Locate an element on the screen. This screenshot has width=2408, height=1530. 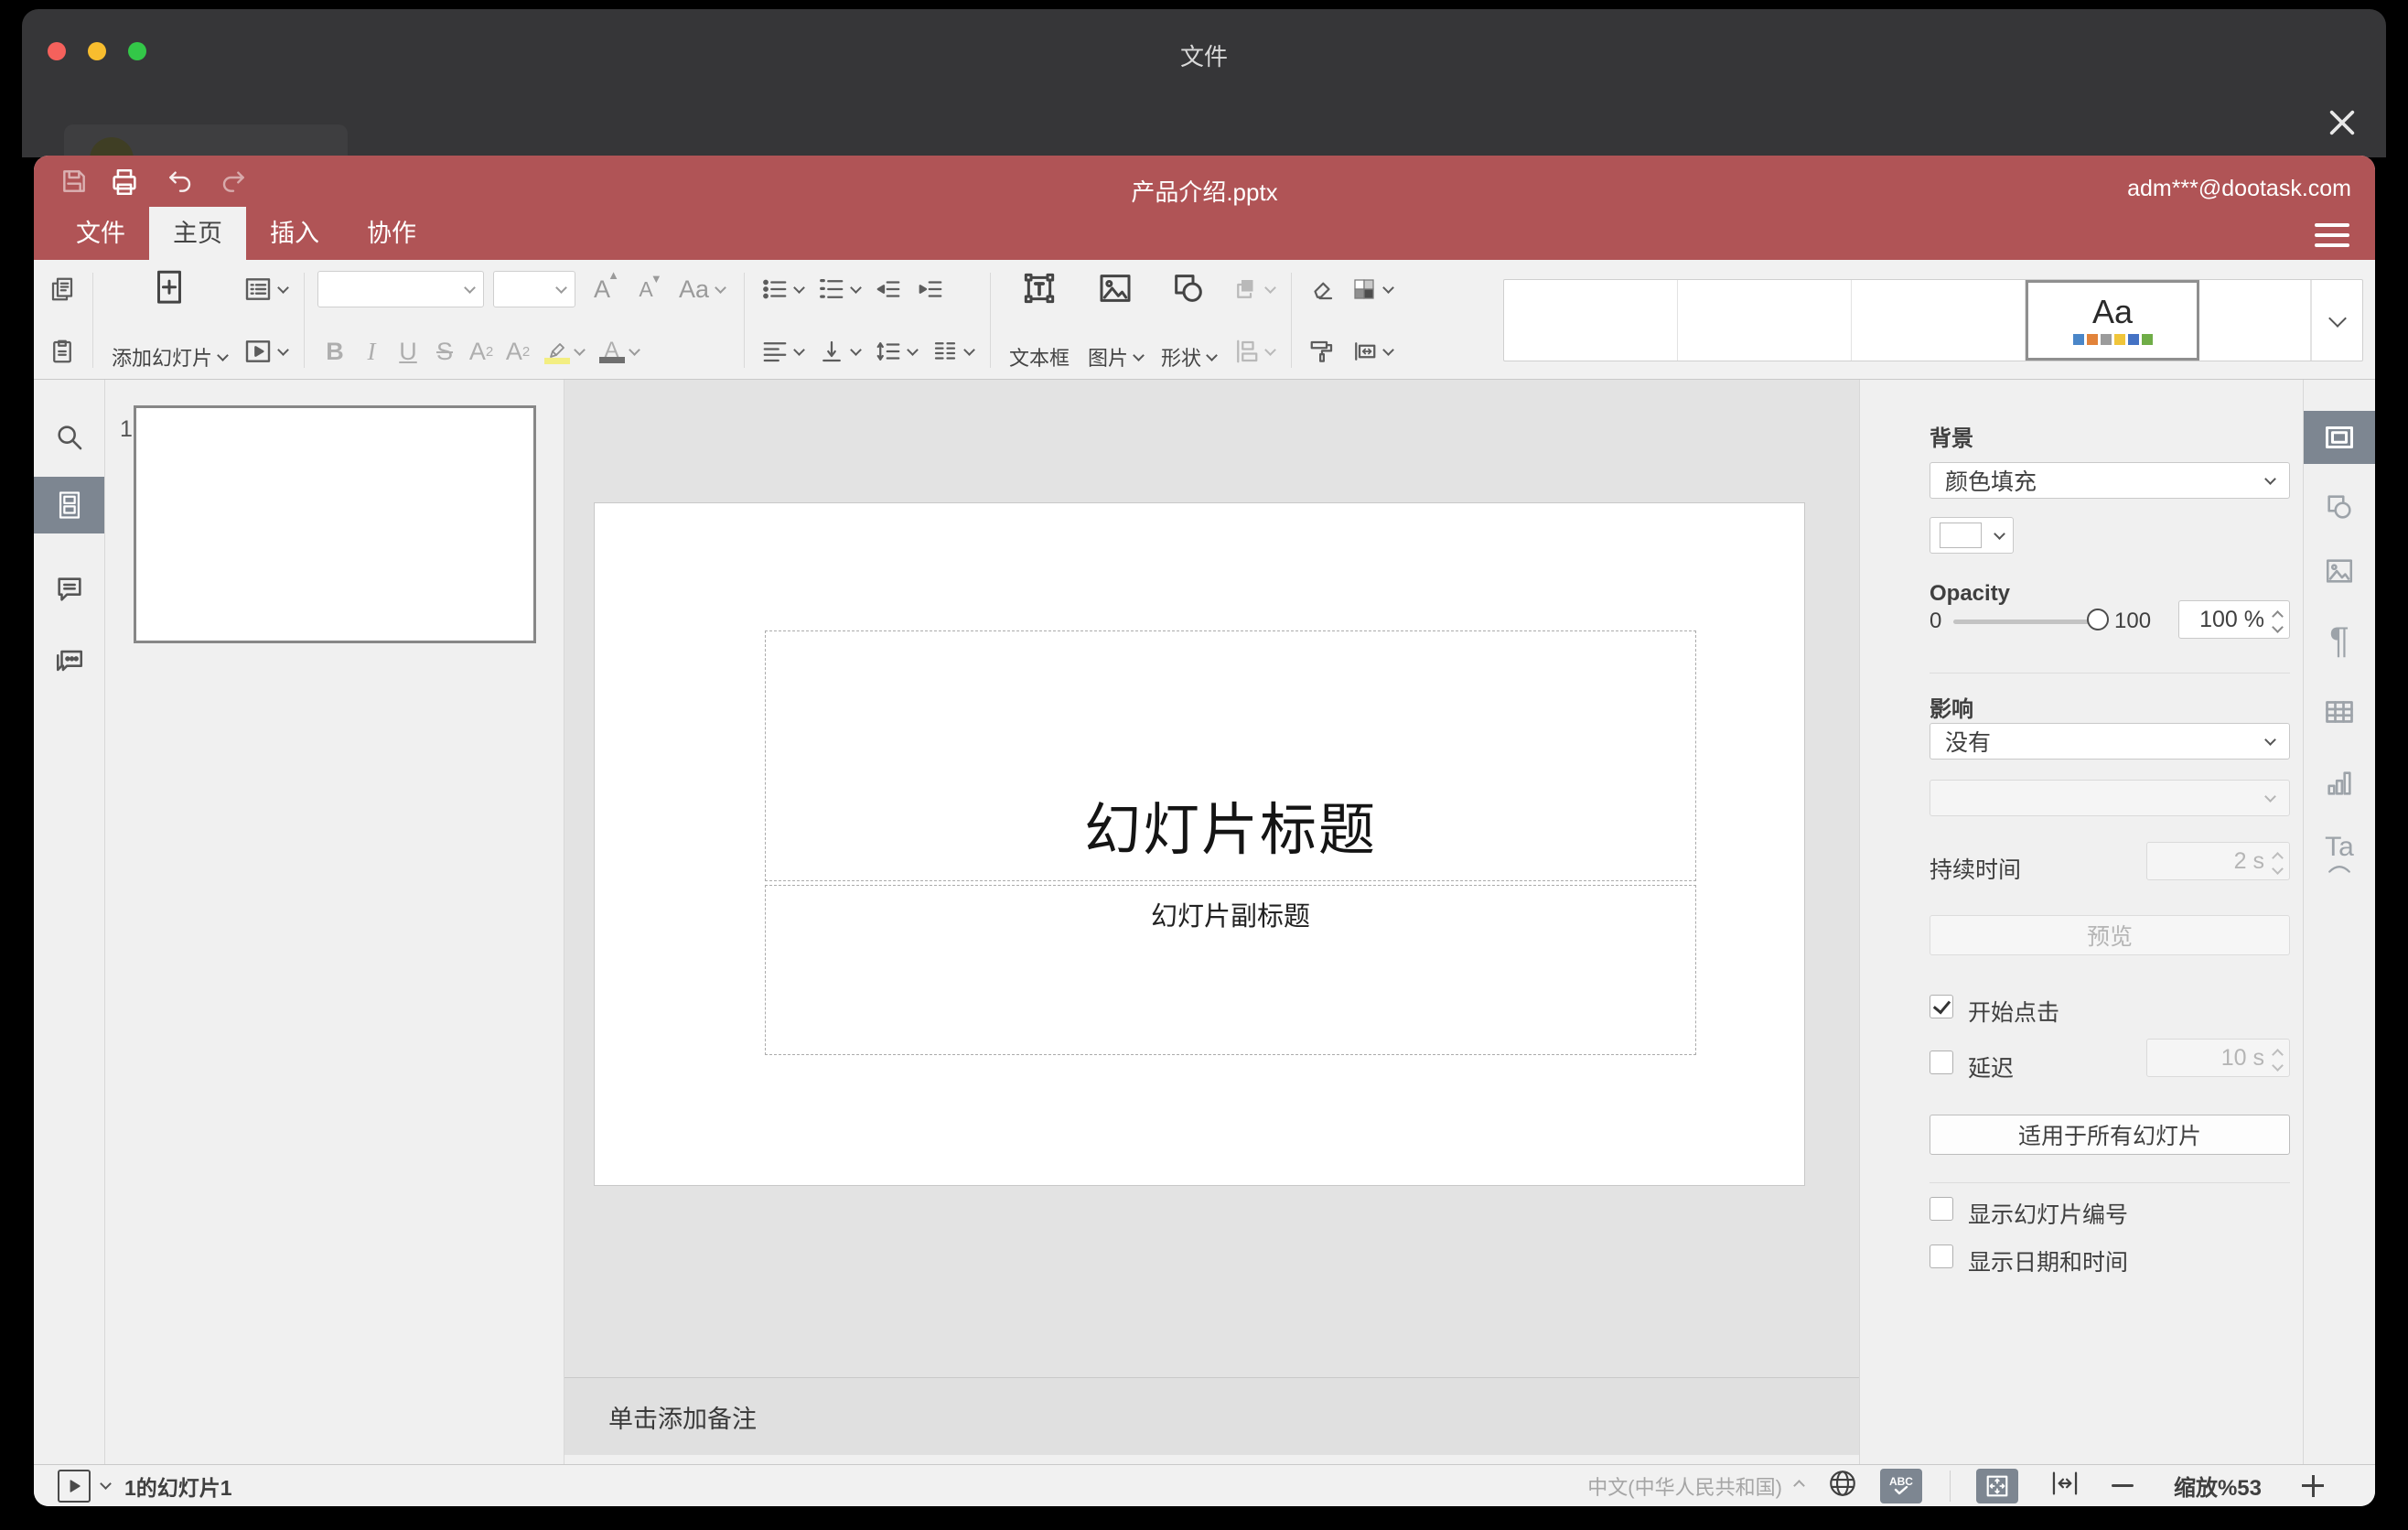
chat-button is located at coordinates (69, 660).